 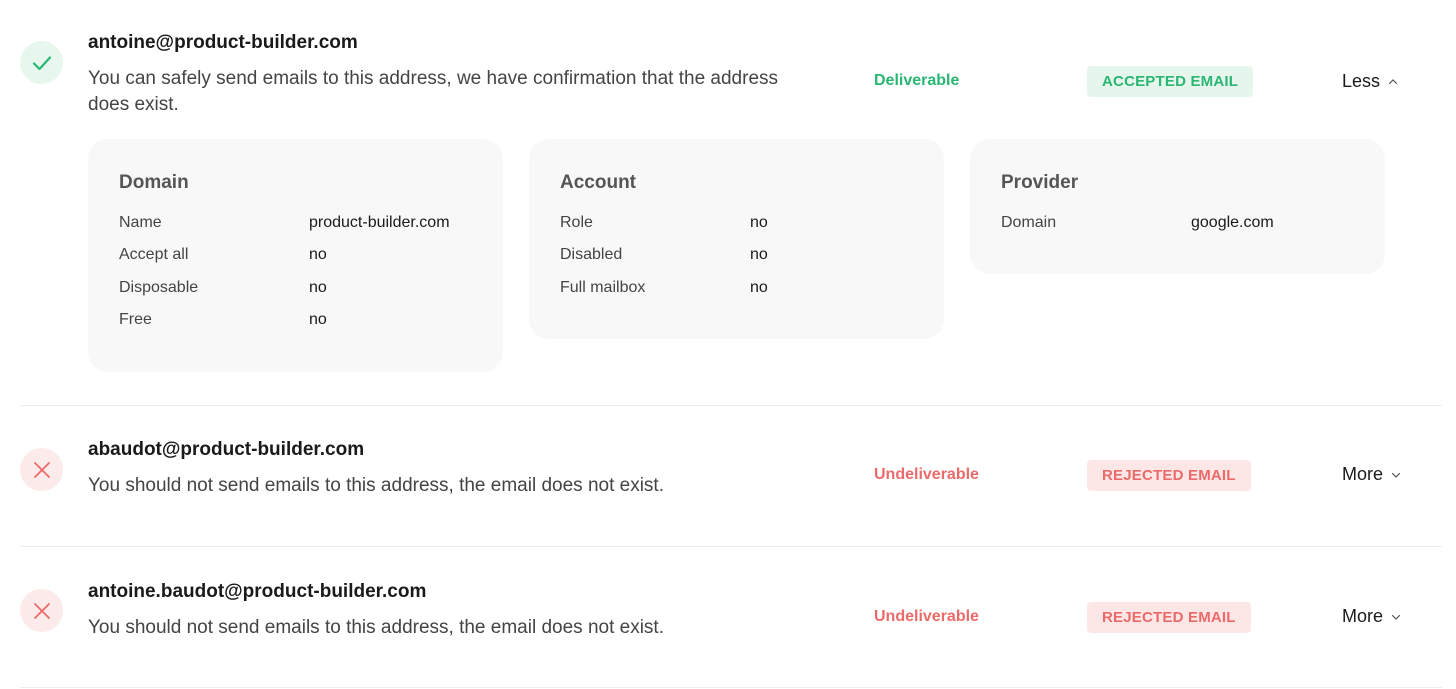 What do you see at coordinates (1029, 222) in the screenshot?
I see `detail-key: Domain` at bounding box center [1029, 222].